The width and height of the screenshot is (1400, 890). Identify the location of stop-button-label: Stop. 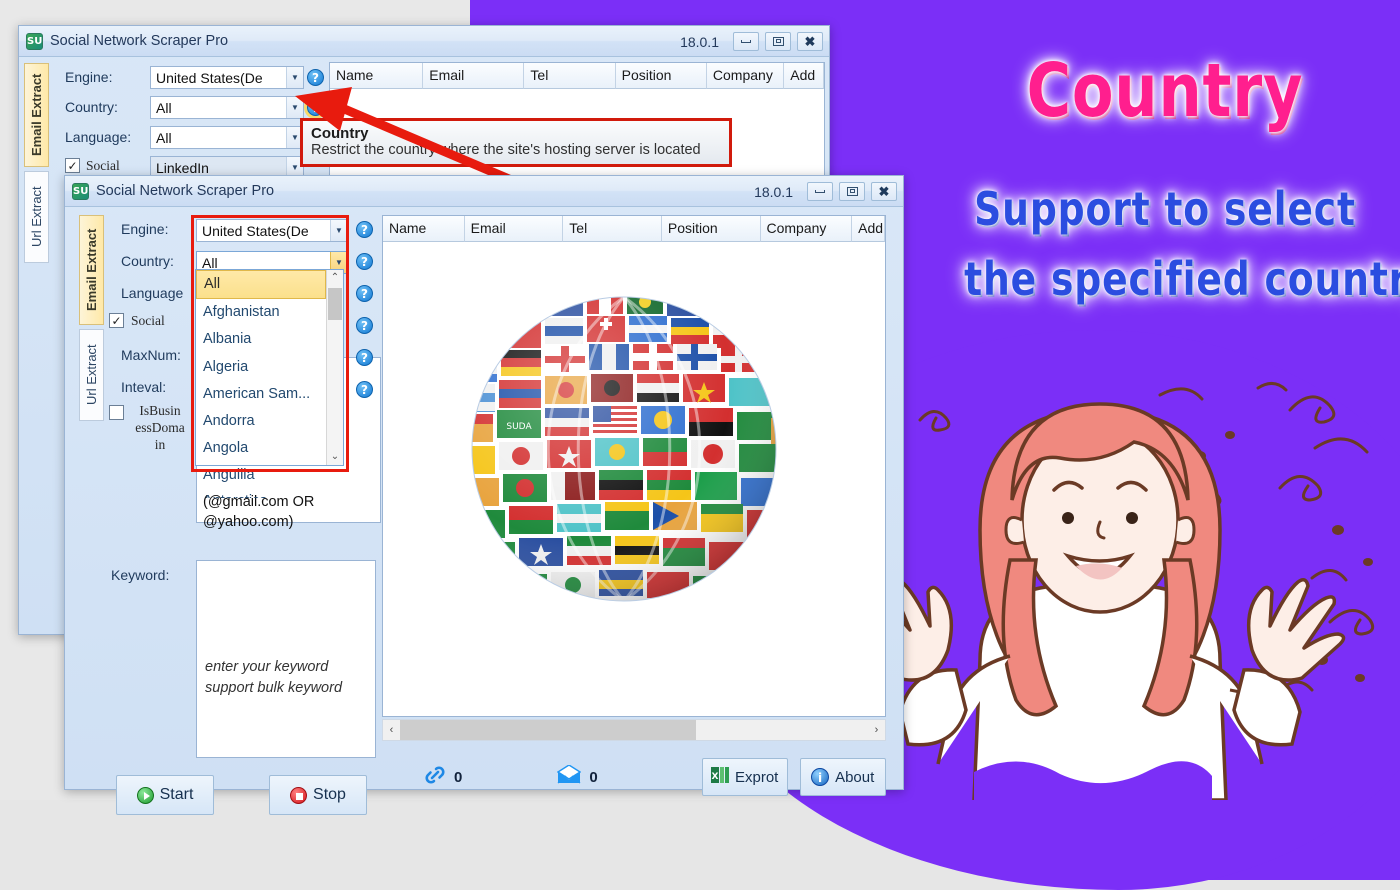
(329, 794).